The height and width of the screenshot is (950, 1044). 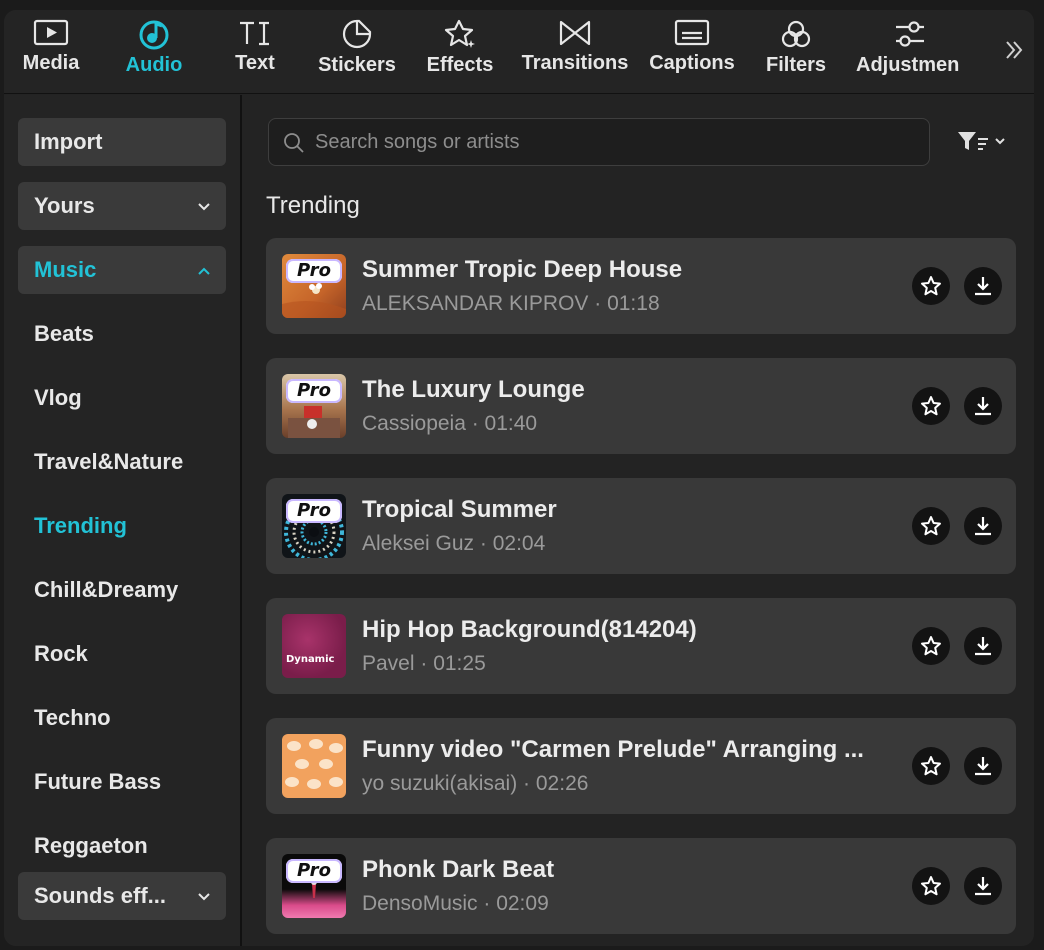 What do you see at coordinates (450, 423) in the screenshot?
I see `track-meta: Cassiopeia · 01:40` at bounding box center [450, 423].